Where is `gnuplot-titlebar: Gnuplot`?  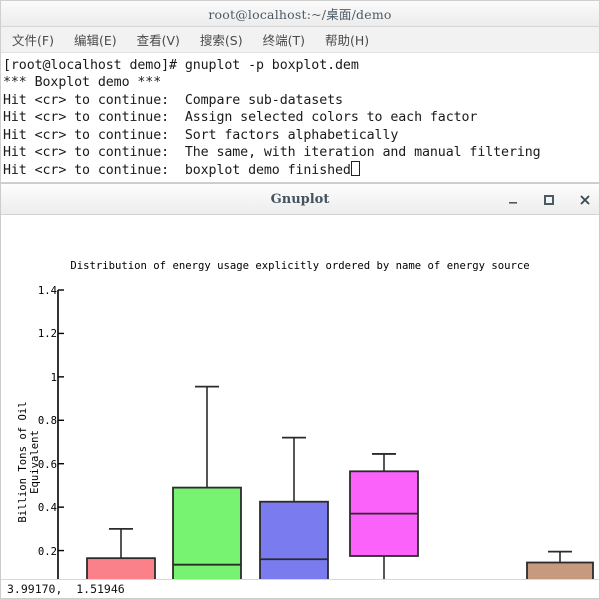
gnuplot-titlebar: Gnuplot is located at coordinates (300, 199).